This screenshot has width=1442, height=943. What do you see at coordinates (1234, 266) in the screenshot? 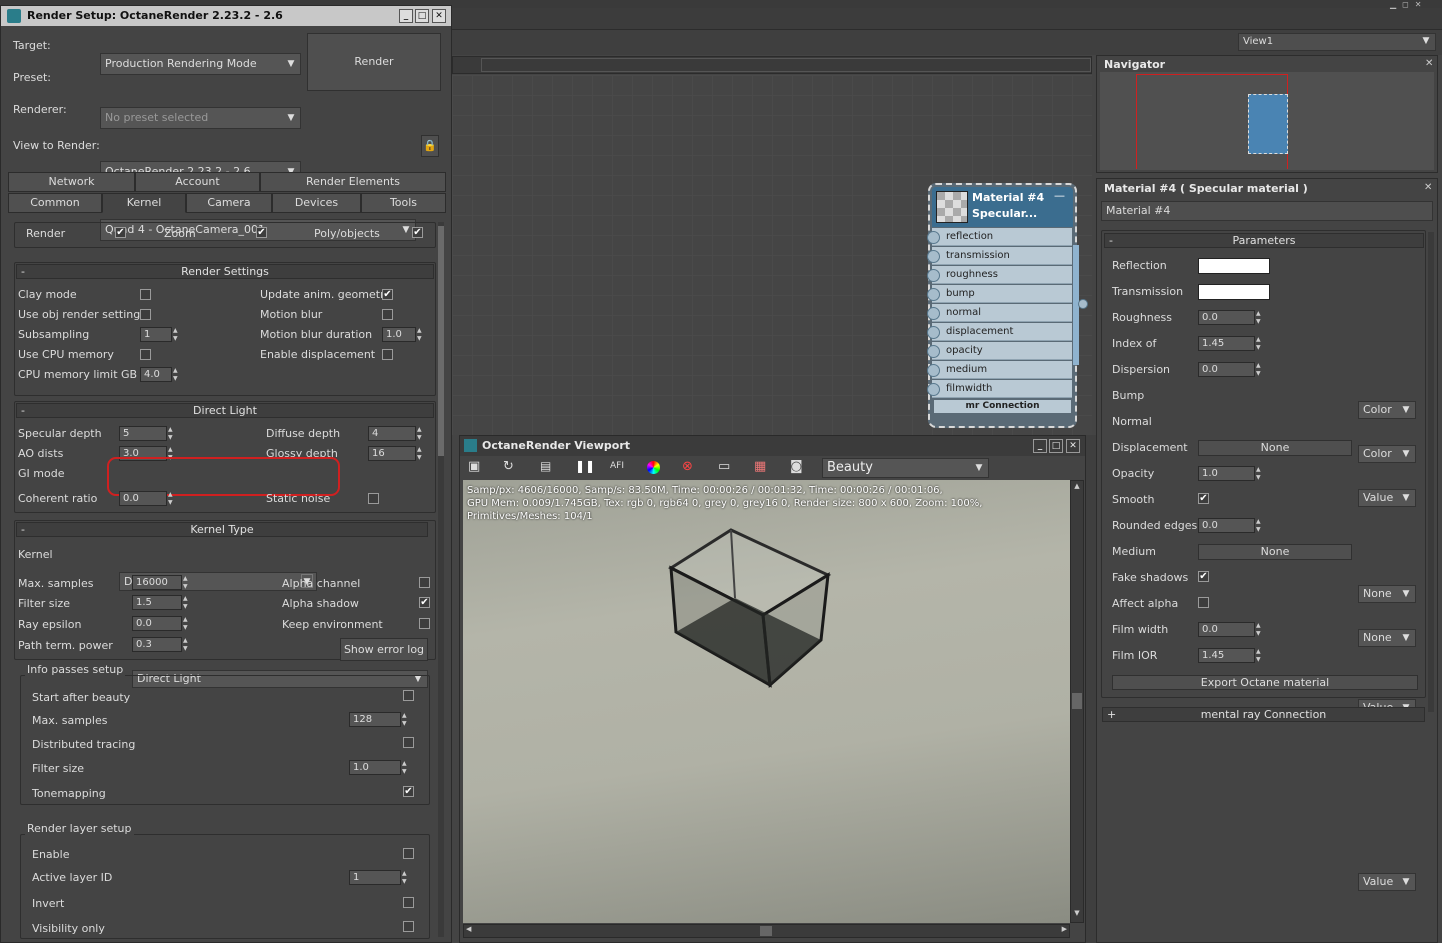
I see `reflection-color-swatch` at bounding box center [1234, 266].